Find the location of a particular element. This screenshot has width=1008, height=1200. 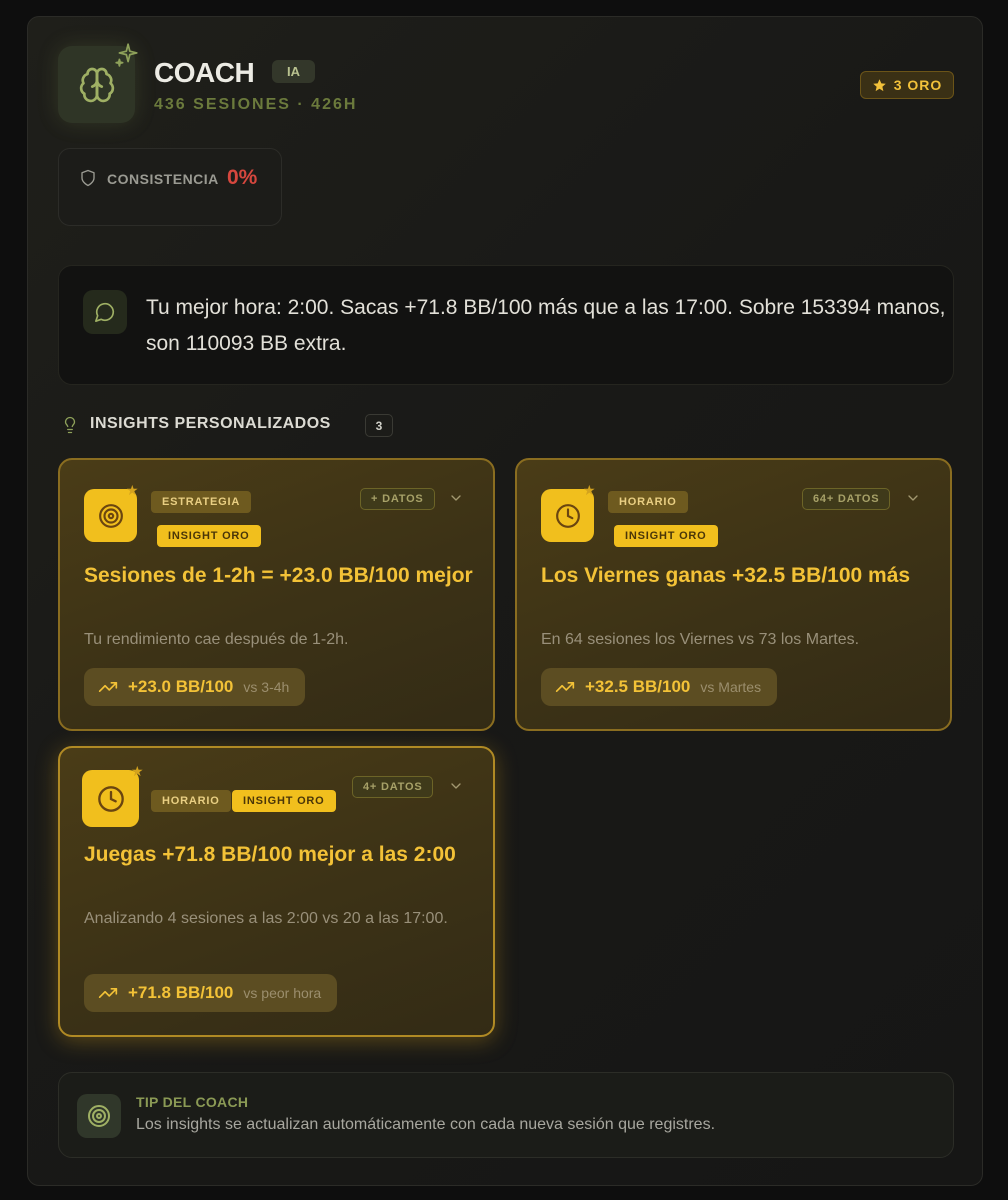

insights-section-title: INSIGHTS PERSONALIZADOS is located at coordinates (210, 423).